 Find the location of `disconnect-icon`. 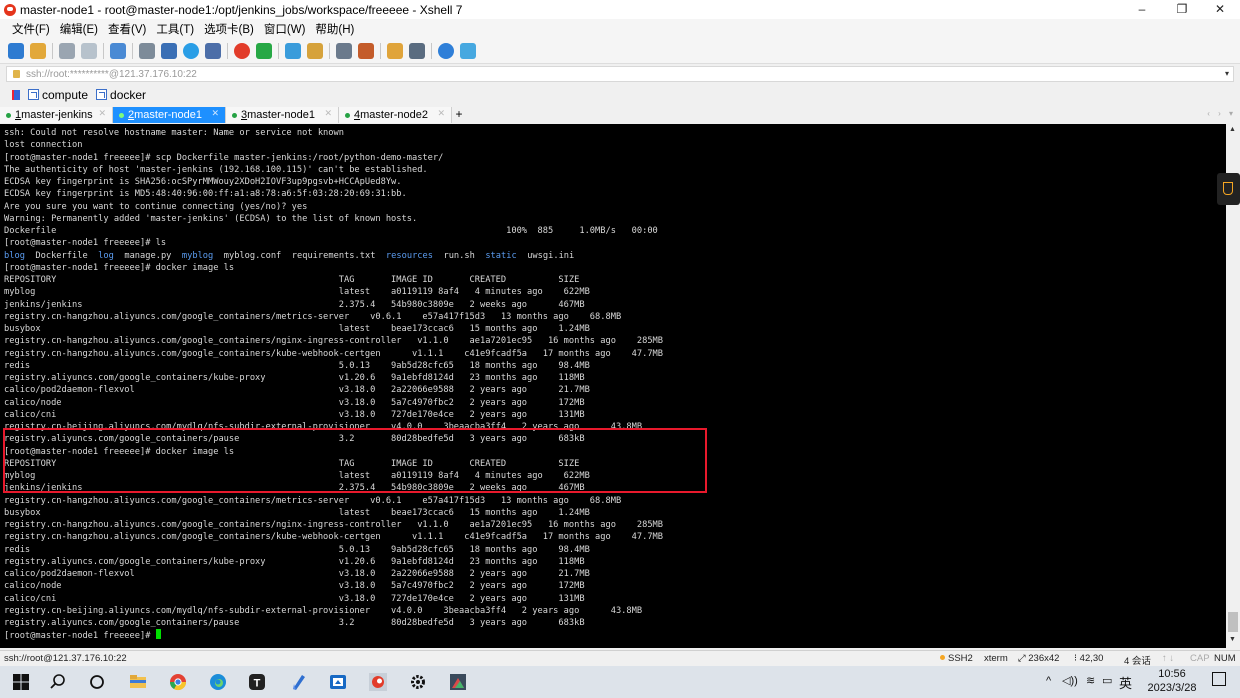

disconnect-icon is located at coordinates (67, 50).